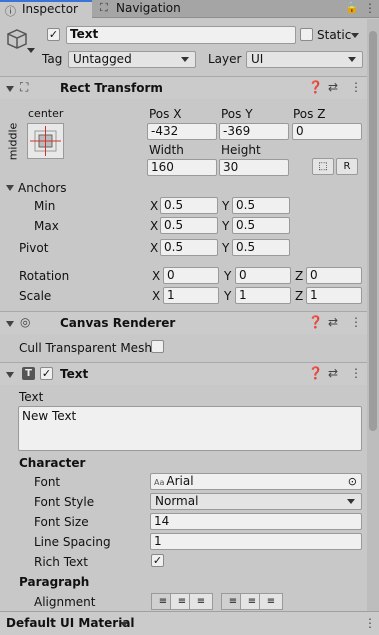  What do you see at coordinates (166, 150) in the screenshot?
I see `width-label: Width` at bounding box center [166, 150].